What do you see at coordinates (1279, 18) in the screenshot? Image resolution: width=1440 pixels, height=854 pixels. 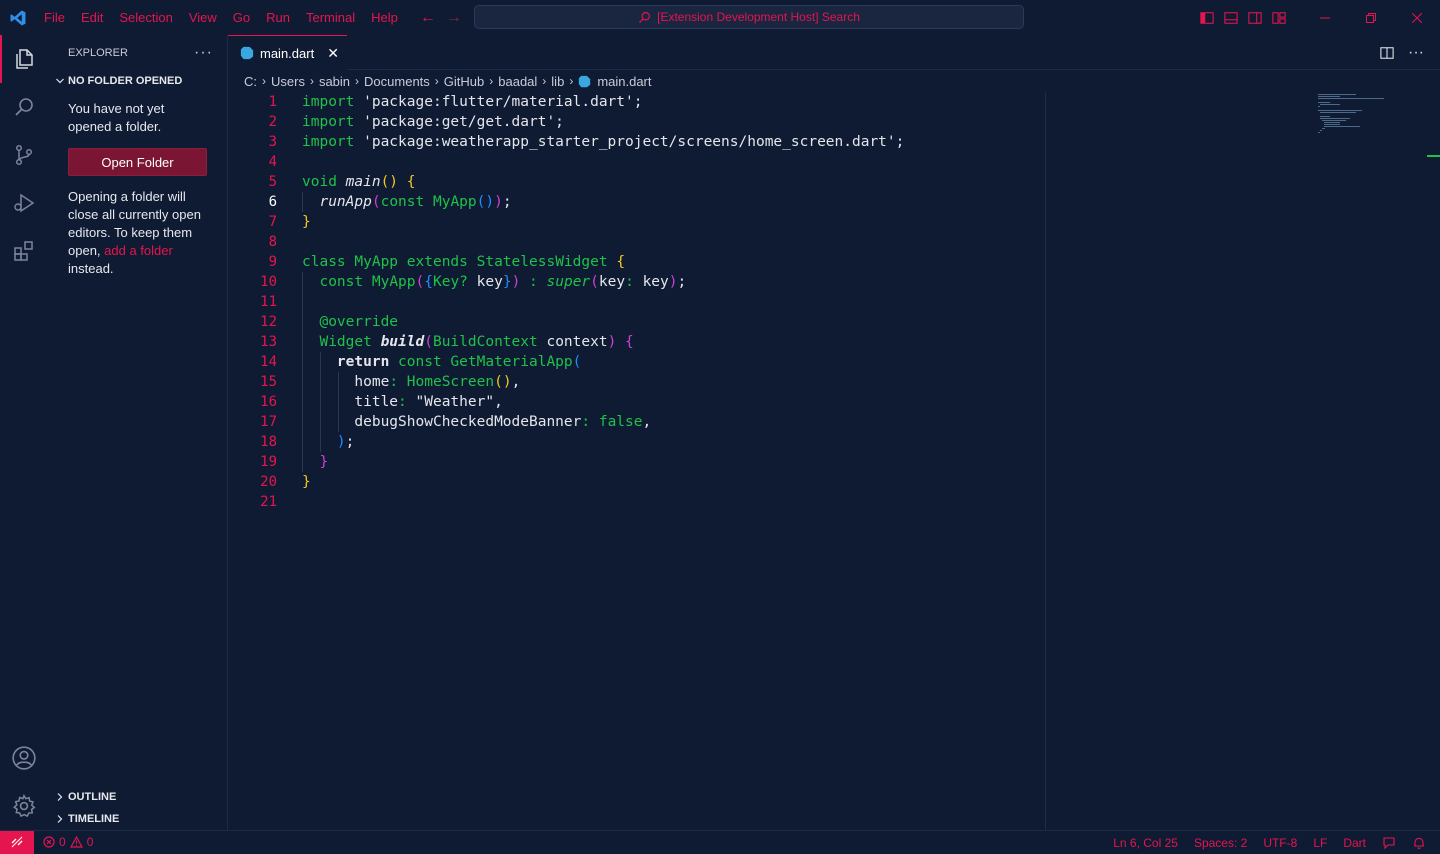 I see `customize-layout-icon` at bounding box center [1279, 18].